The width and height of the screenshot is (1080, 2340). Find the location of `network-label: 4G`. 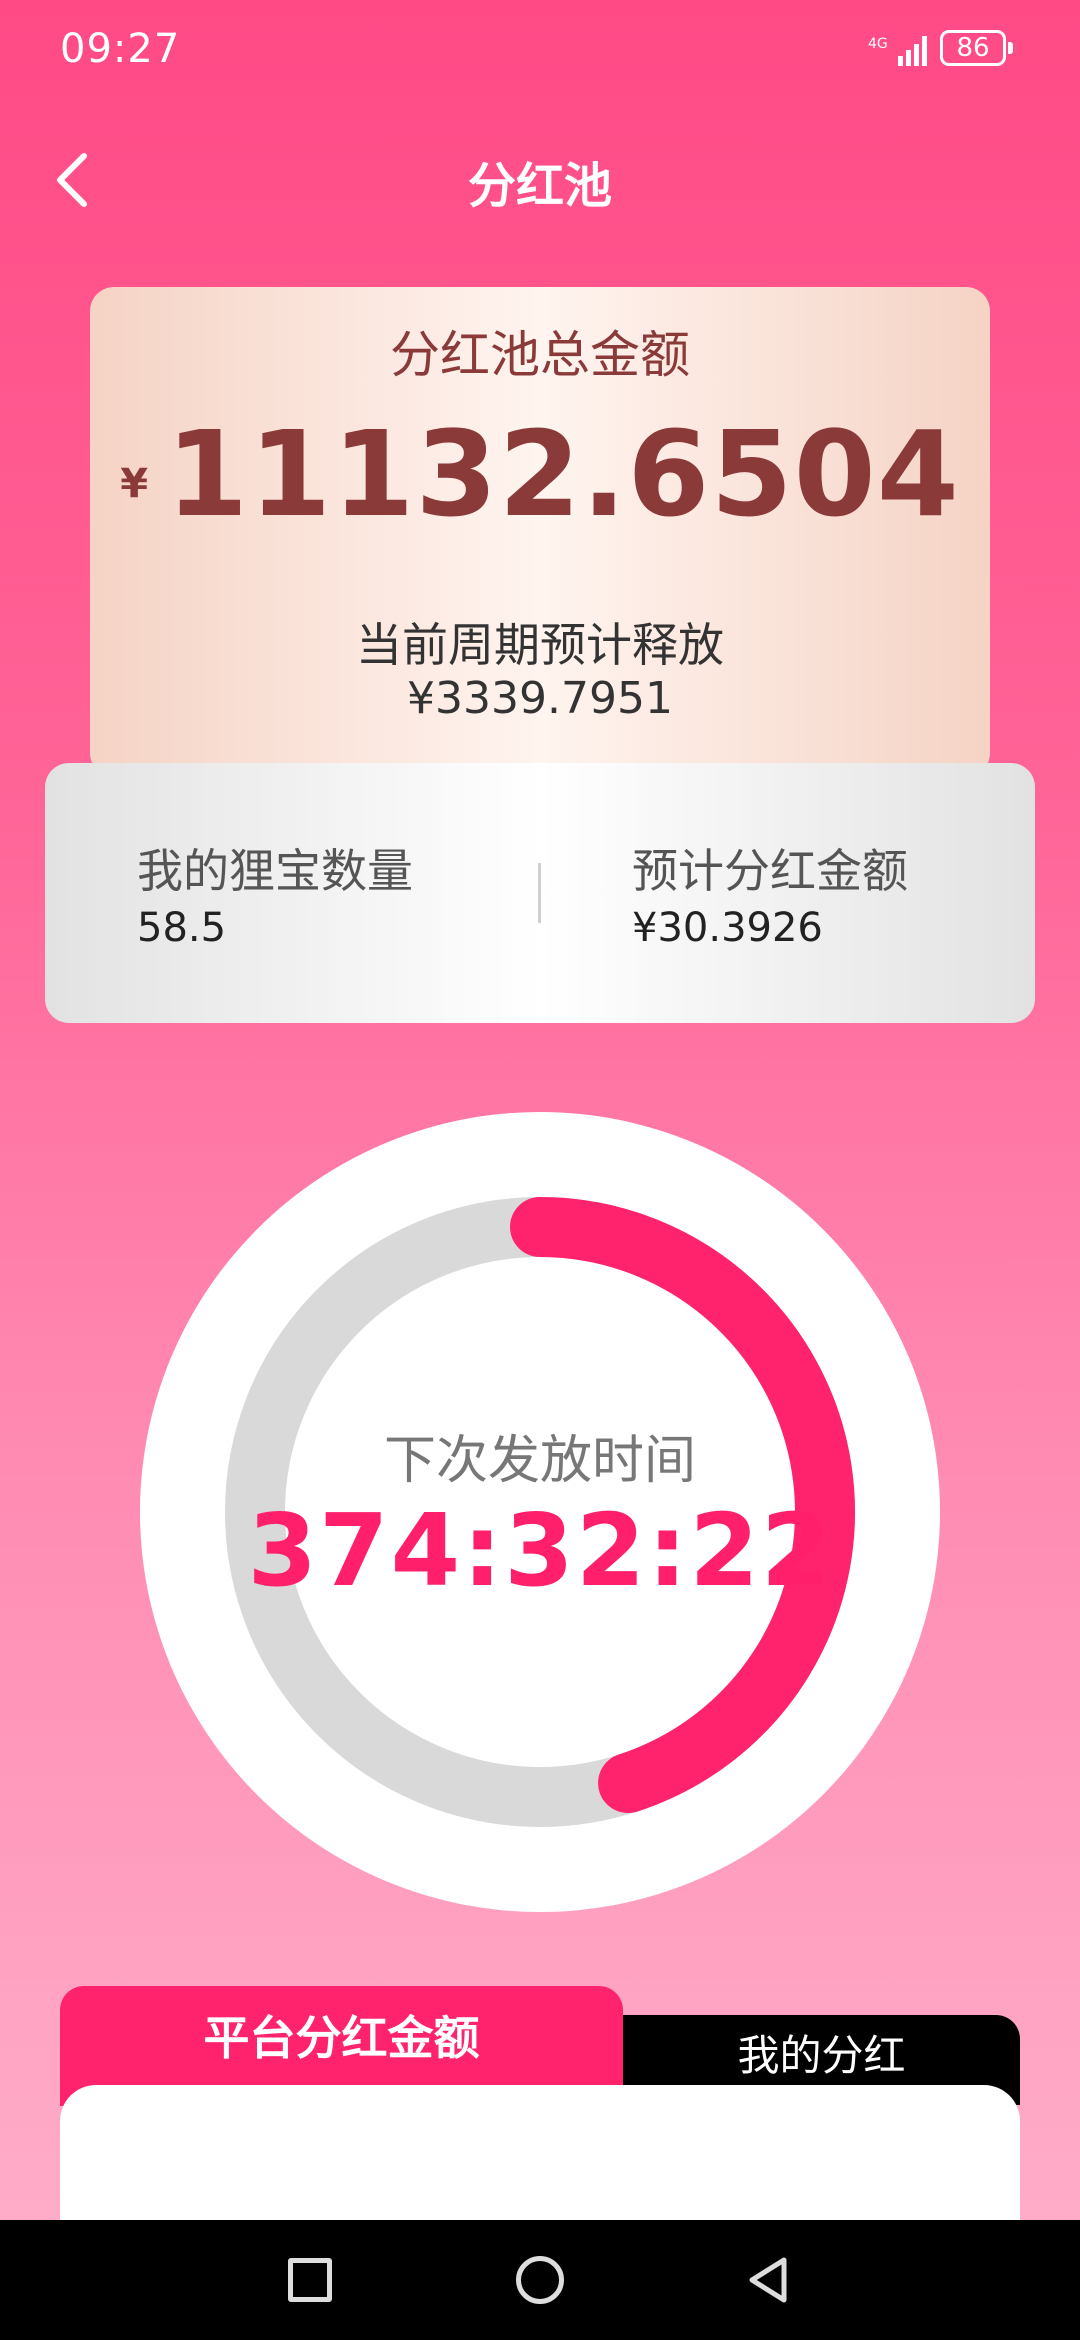

network-label: 4G is located at coordinates (878, 44).